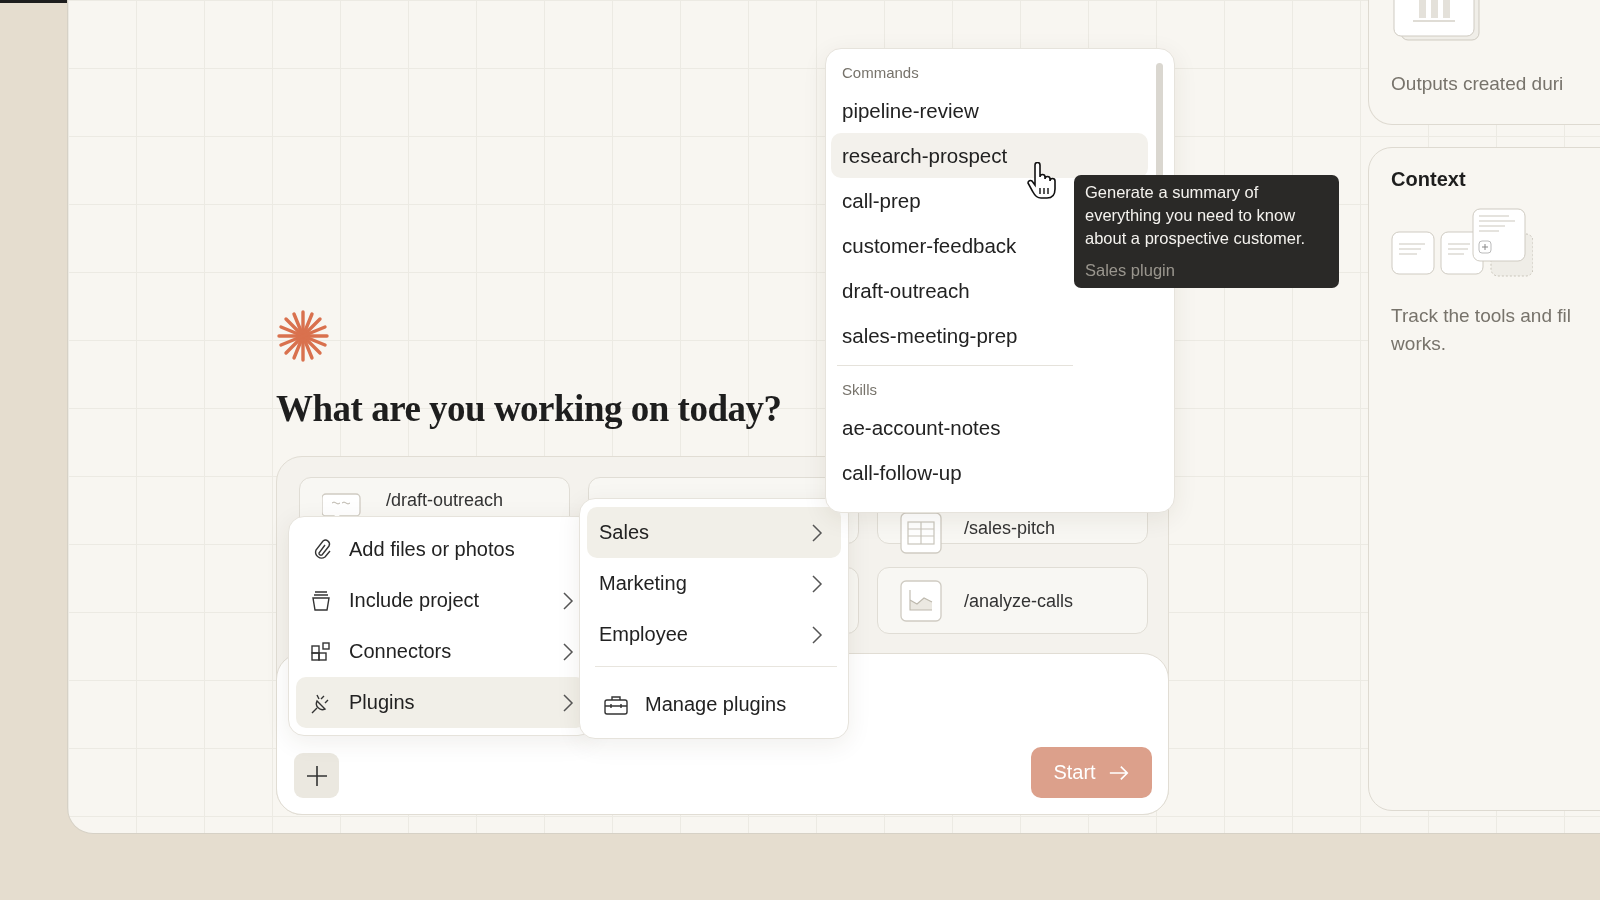  I want to click on shortcut-label: /draft-outreach, so click(445, 500).